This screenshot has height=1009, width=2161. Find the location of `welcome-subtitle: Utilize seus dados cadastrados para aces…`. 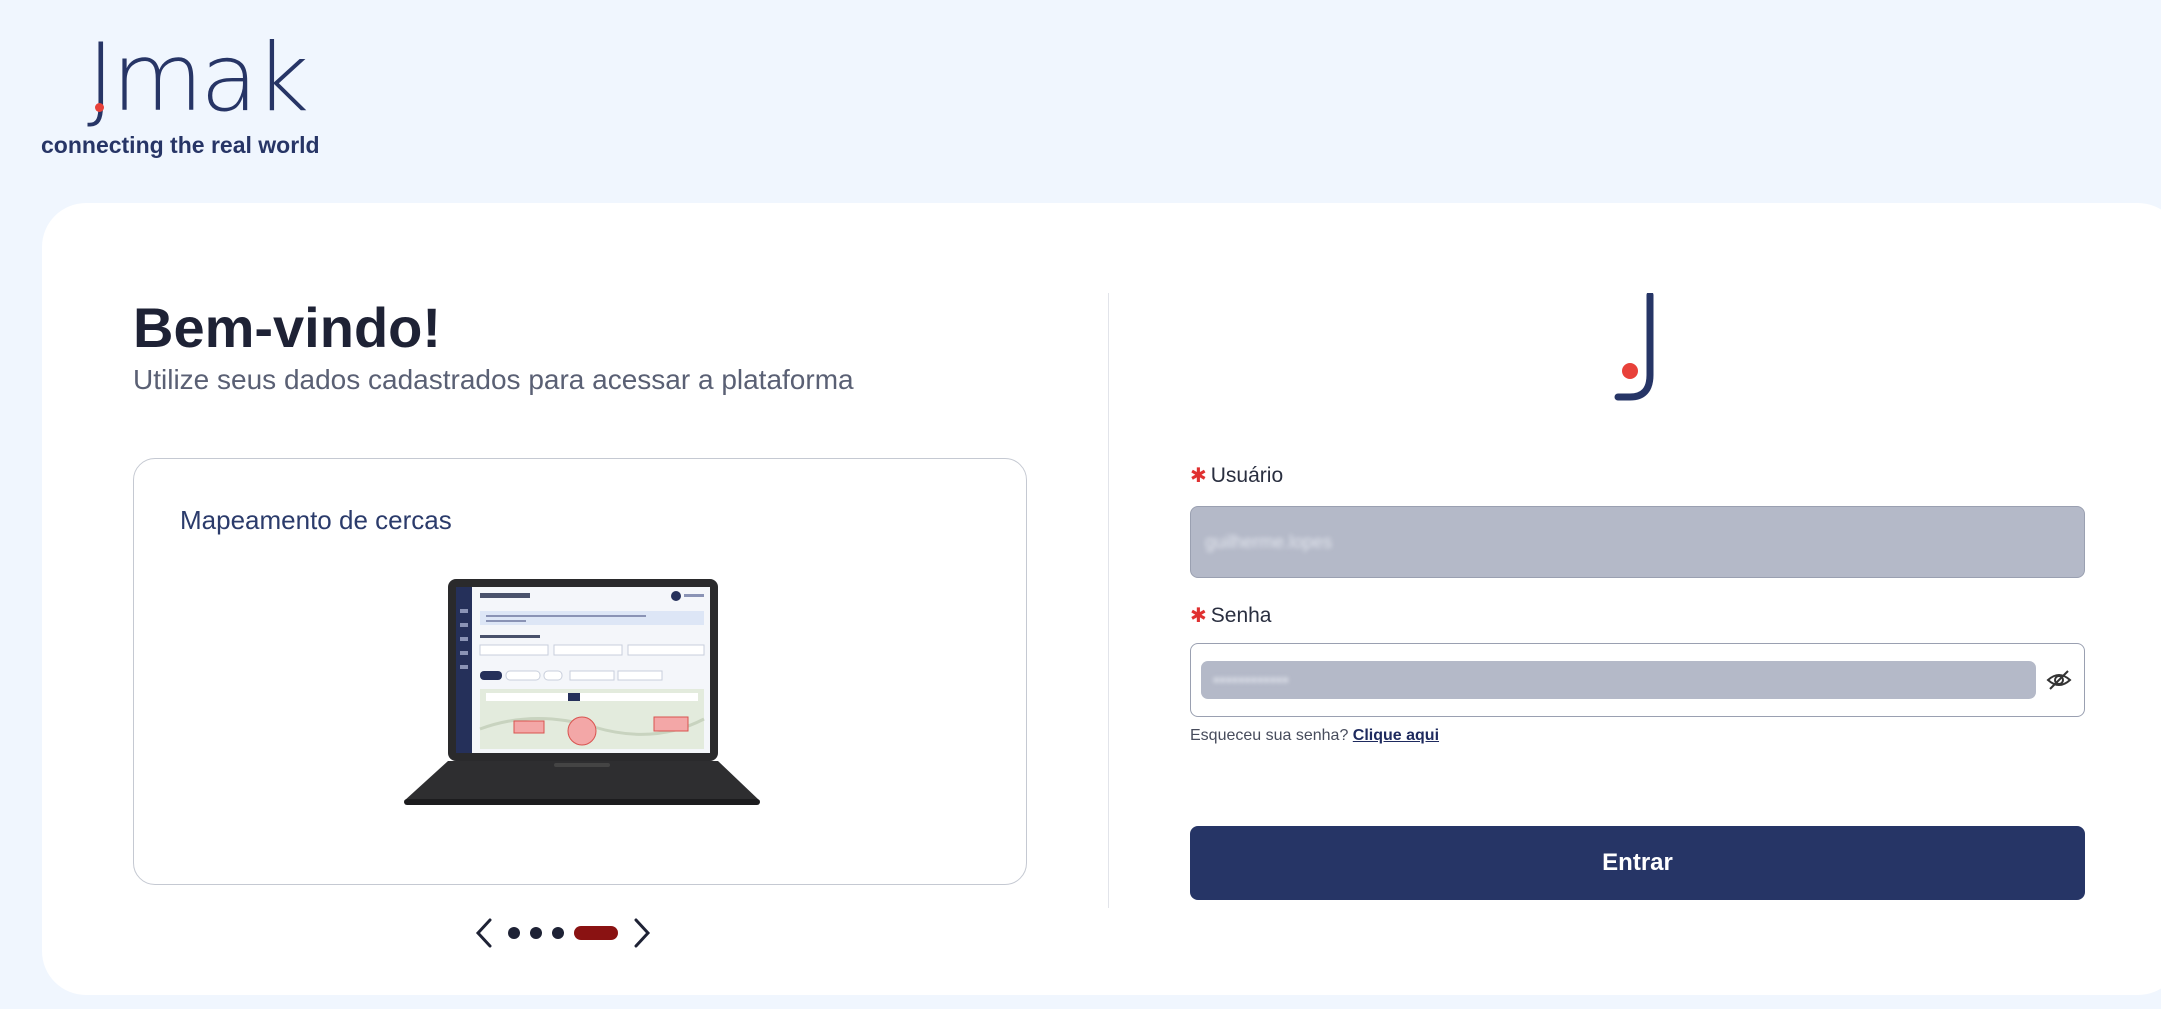

welcome-subtitle: Utilize seus dados cadastrados para aces… is located at coordinates (493, 379).